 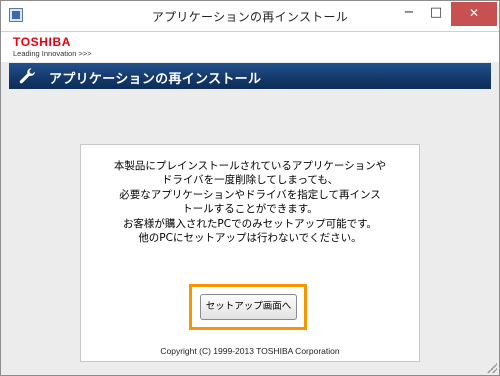 I want to click on message-line: 本製品にプレインストールされているアプリケーションや, so click(x=250, y=166).